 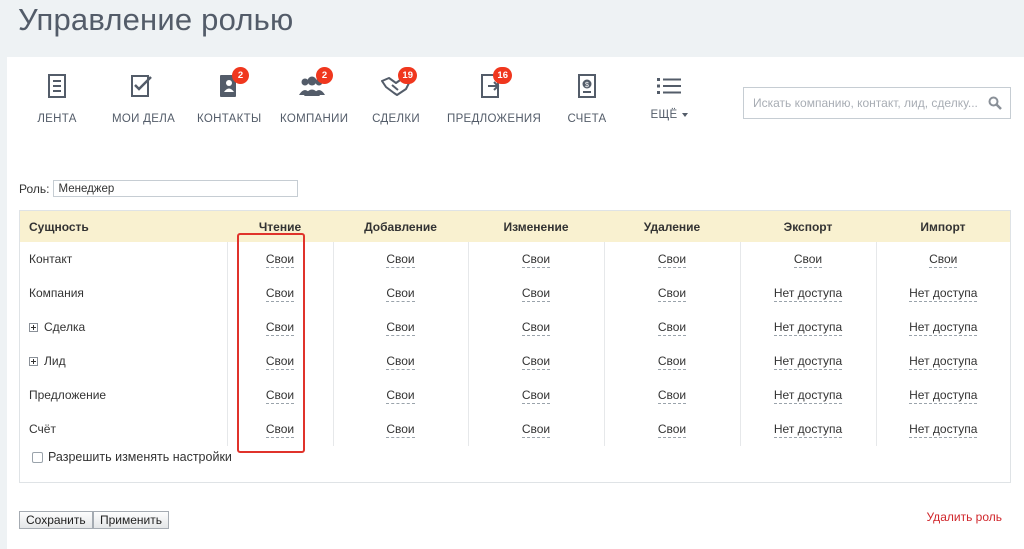 I want to click on toolbar-item-invoices: $ СЧЕТА, so click(x=587, y=98).